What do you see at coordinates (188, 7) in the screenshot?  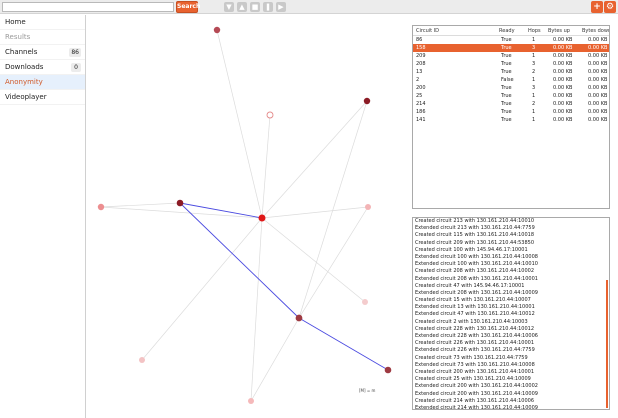 I see `search-button: Search` at bounding box center [188, 7].